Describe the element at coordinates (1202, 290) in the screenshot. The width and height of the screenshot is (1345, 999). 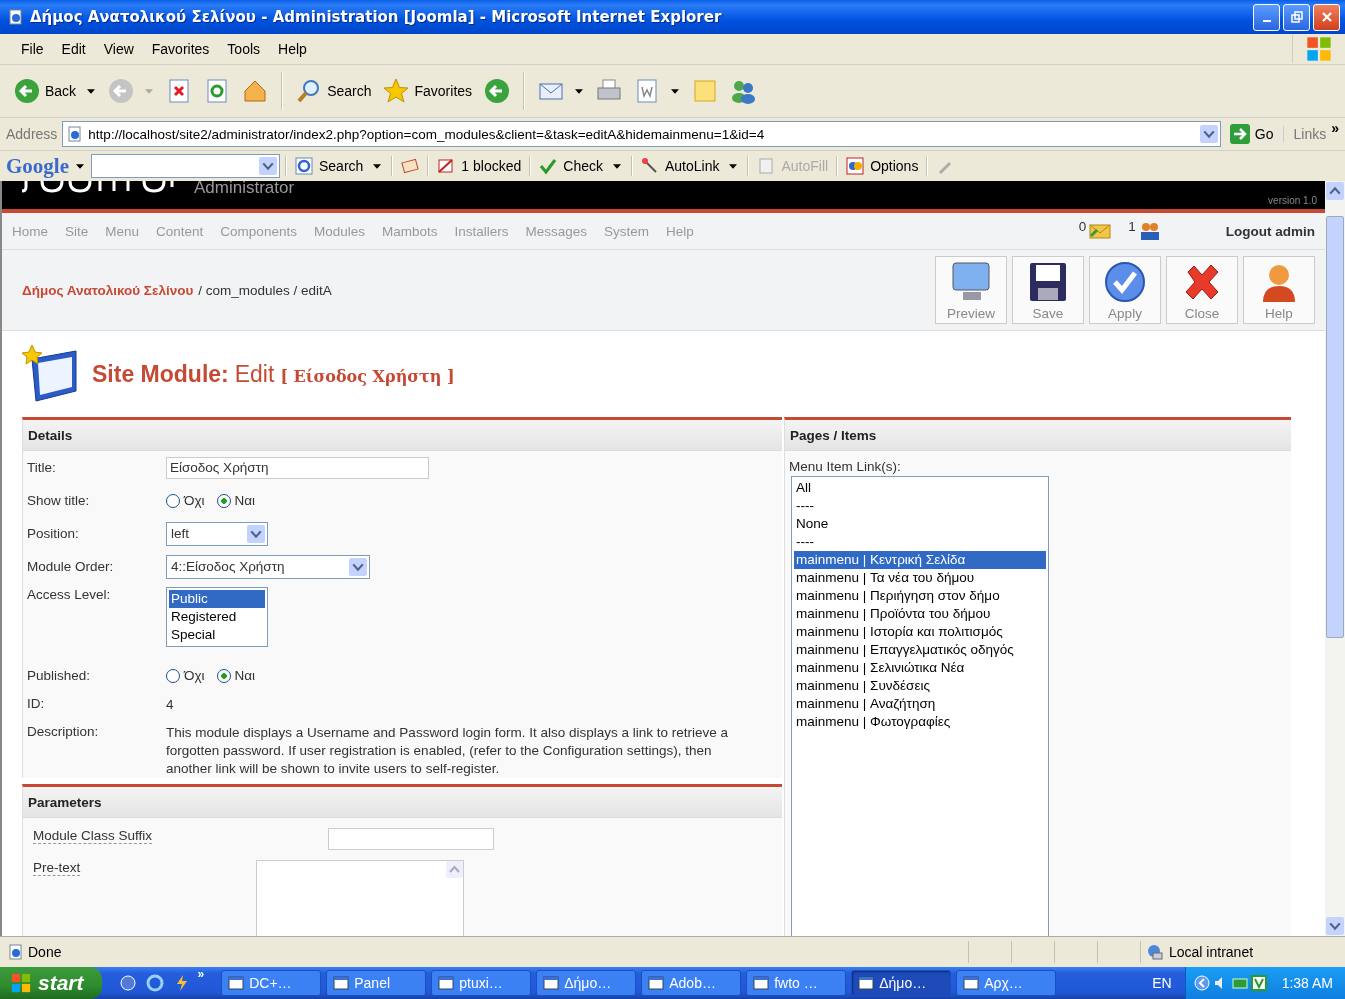
I see `toolbar-action-button: Close` at that location.